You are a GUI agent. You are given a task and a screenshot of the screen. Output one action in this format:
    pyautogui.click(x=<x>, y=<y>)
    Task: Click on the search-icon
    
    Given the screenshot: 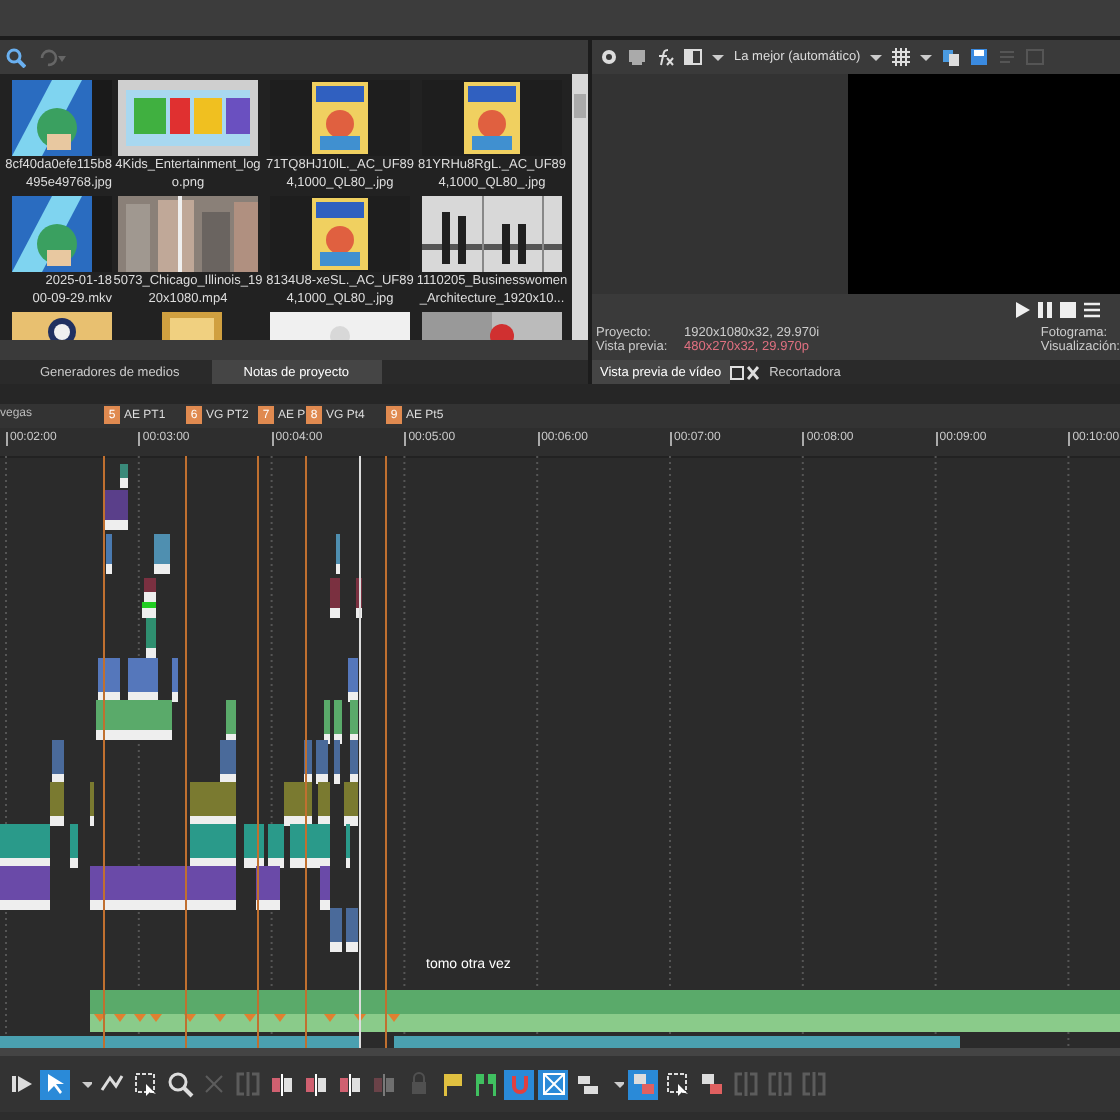 What is the action you would take?
    pyautogui.click(x=16, y=57)
    